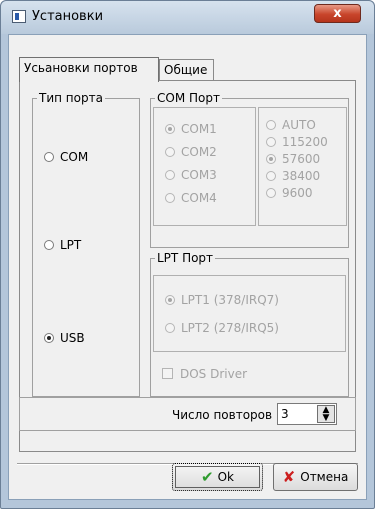  I want to click on com1-label: COM1, so click(199, 129).